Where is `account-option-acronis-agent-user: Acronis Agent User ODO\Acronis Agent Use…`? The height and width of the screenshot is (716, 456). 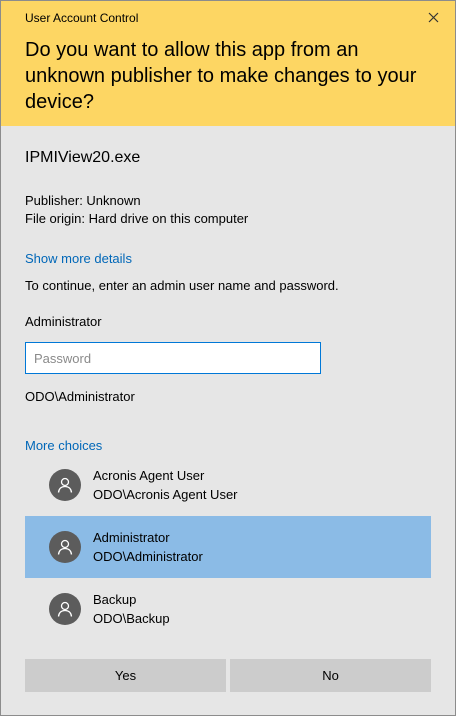 account-option-acronis-agent-user: Acronis Agent User ODO\Acronis Agent Use… is located at coordinates (228, 485).